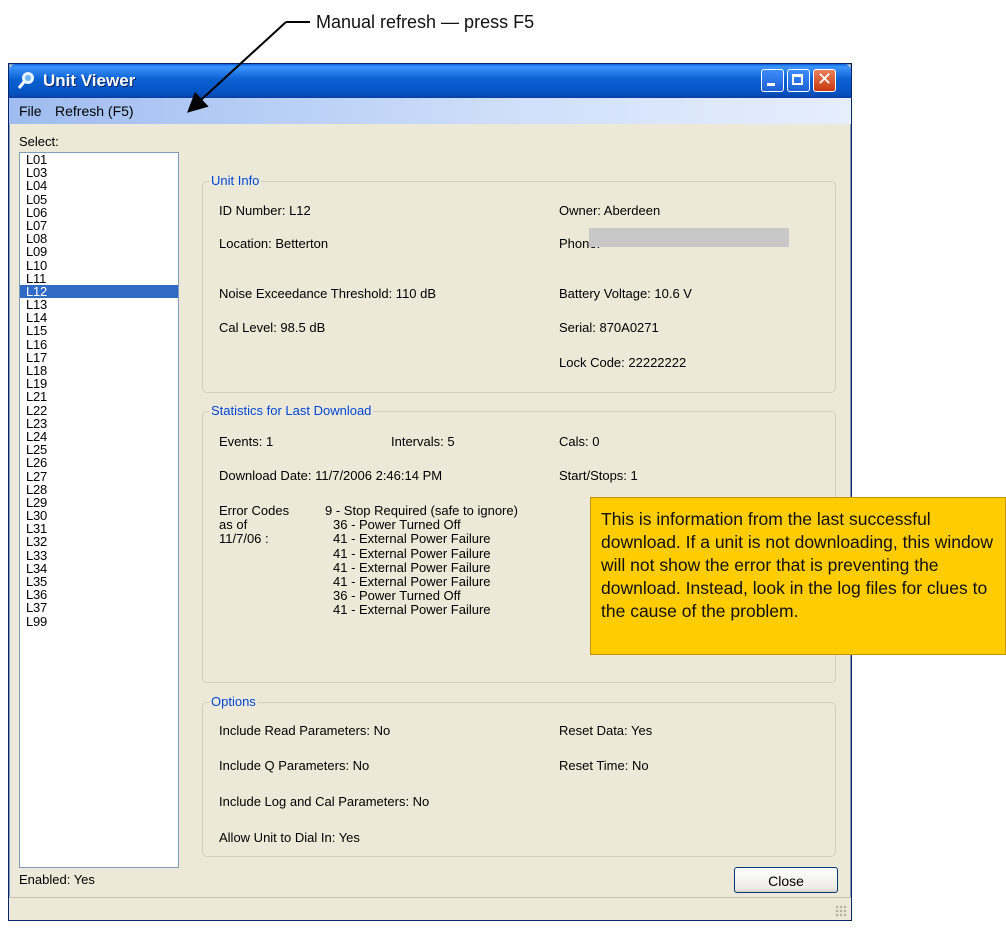 The height and width of the screenshot is (934, 1006). What do you see at coordinates (248, 67) in the screenshot?
I see `annotation-arrow` at bounding box center [248, 67].